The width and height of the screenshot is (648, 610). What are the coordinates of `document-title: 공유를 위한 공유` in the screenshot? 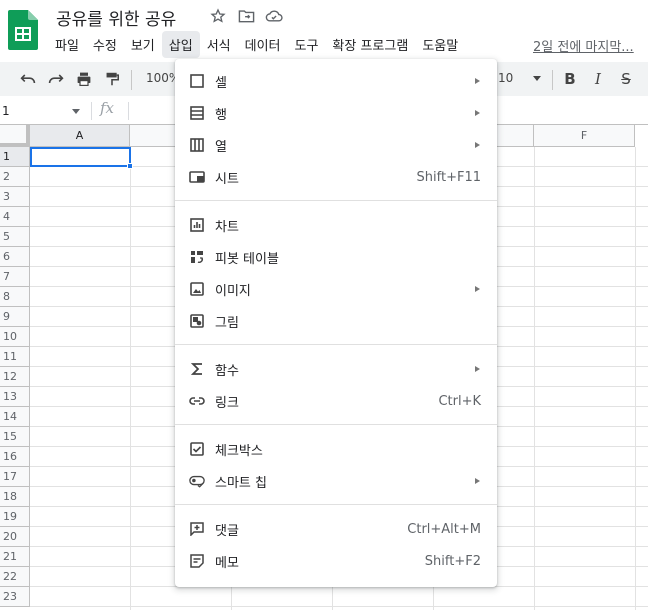 It's located at (116, 17).